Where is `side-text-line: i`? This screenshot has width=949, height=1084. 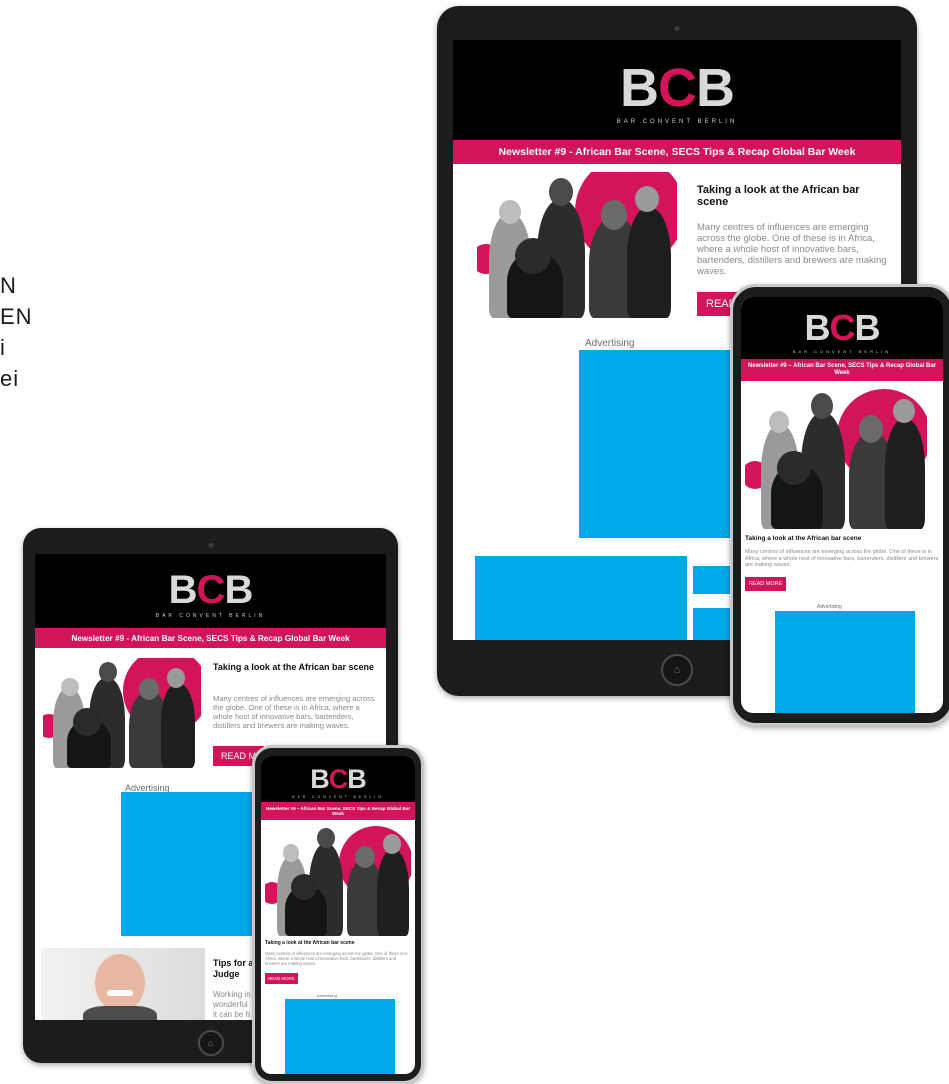 side-text-line: i is located at coordinates (3, 347).